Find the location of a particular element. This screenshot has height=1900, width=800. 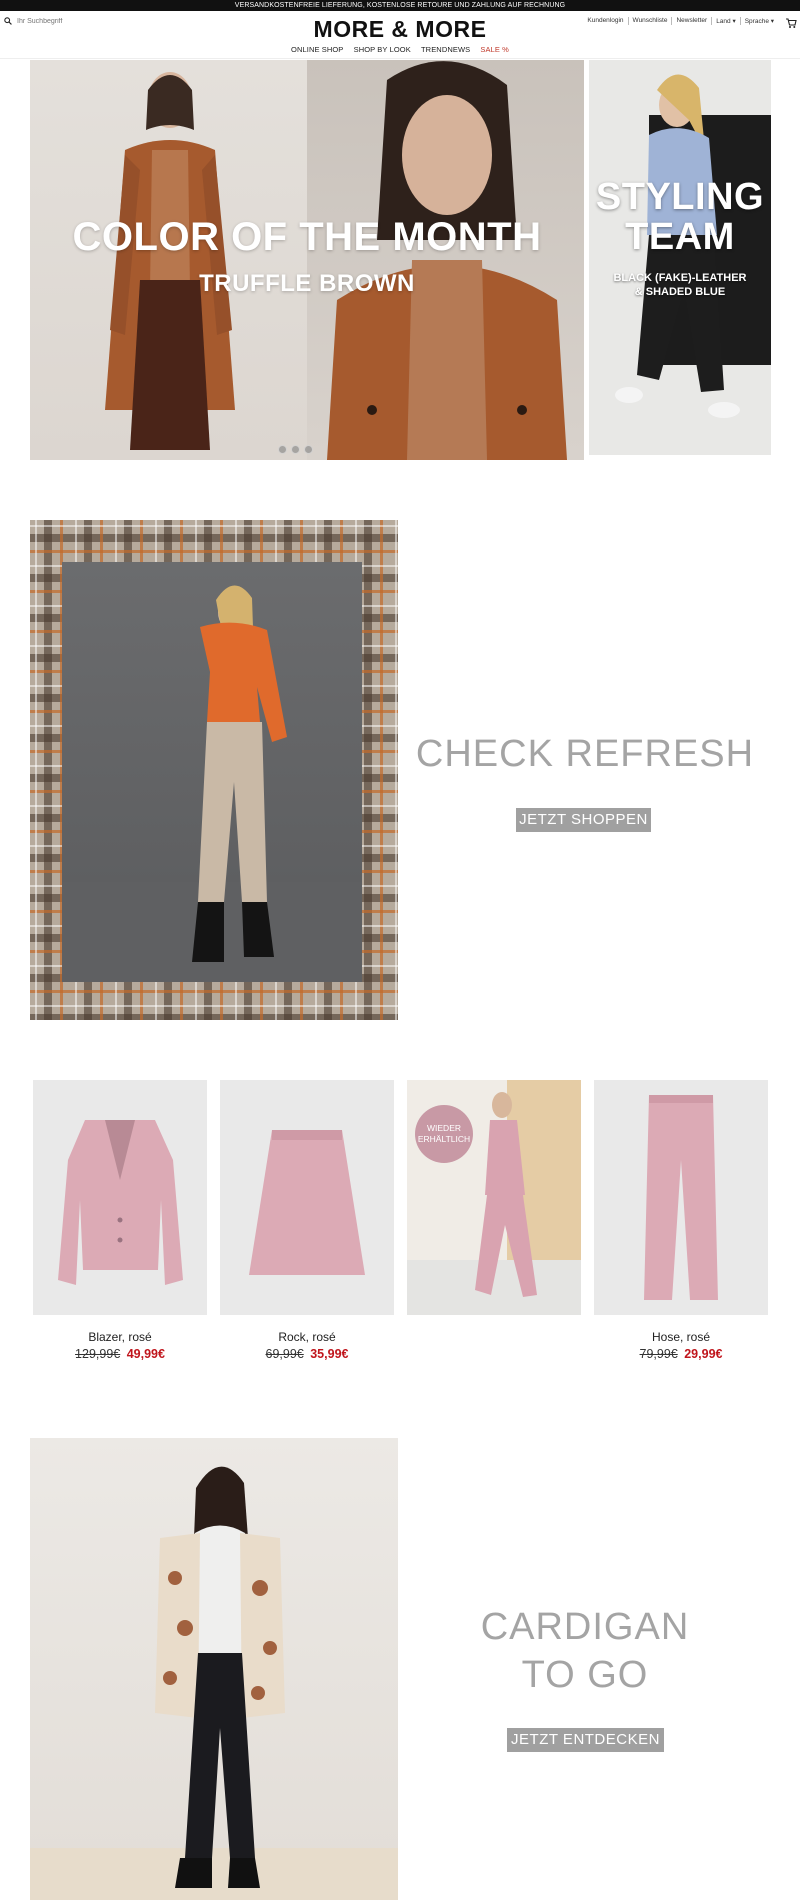

styling-title-line1: STYLING is located at coordinates (680, 197).